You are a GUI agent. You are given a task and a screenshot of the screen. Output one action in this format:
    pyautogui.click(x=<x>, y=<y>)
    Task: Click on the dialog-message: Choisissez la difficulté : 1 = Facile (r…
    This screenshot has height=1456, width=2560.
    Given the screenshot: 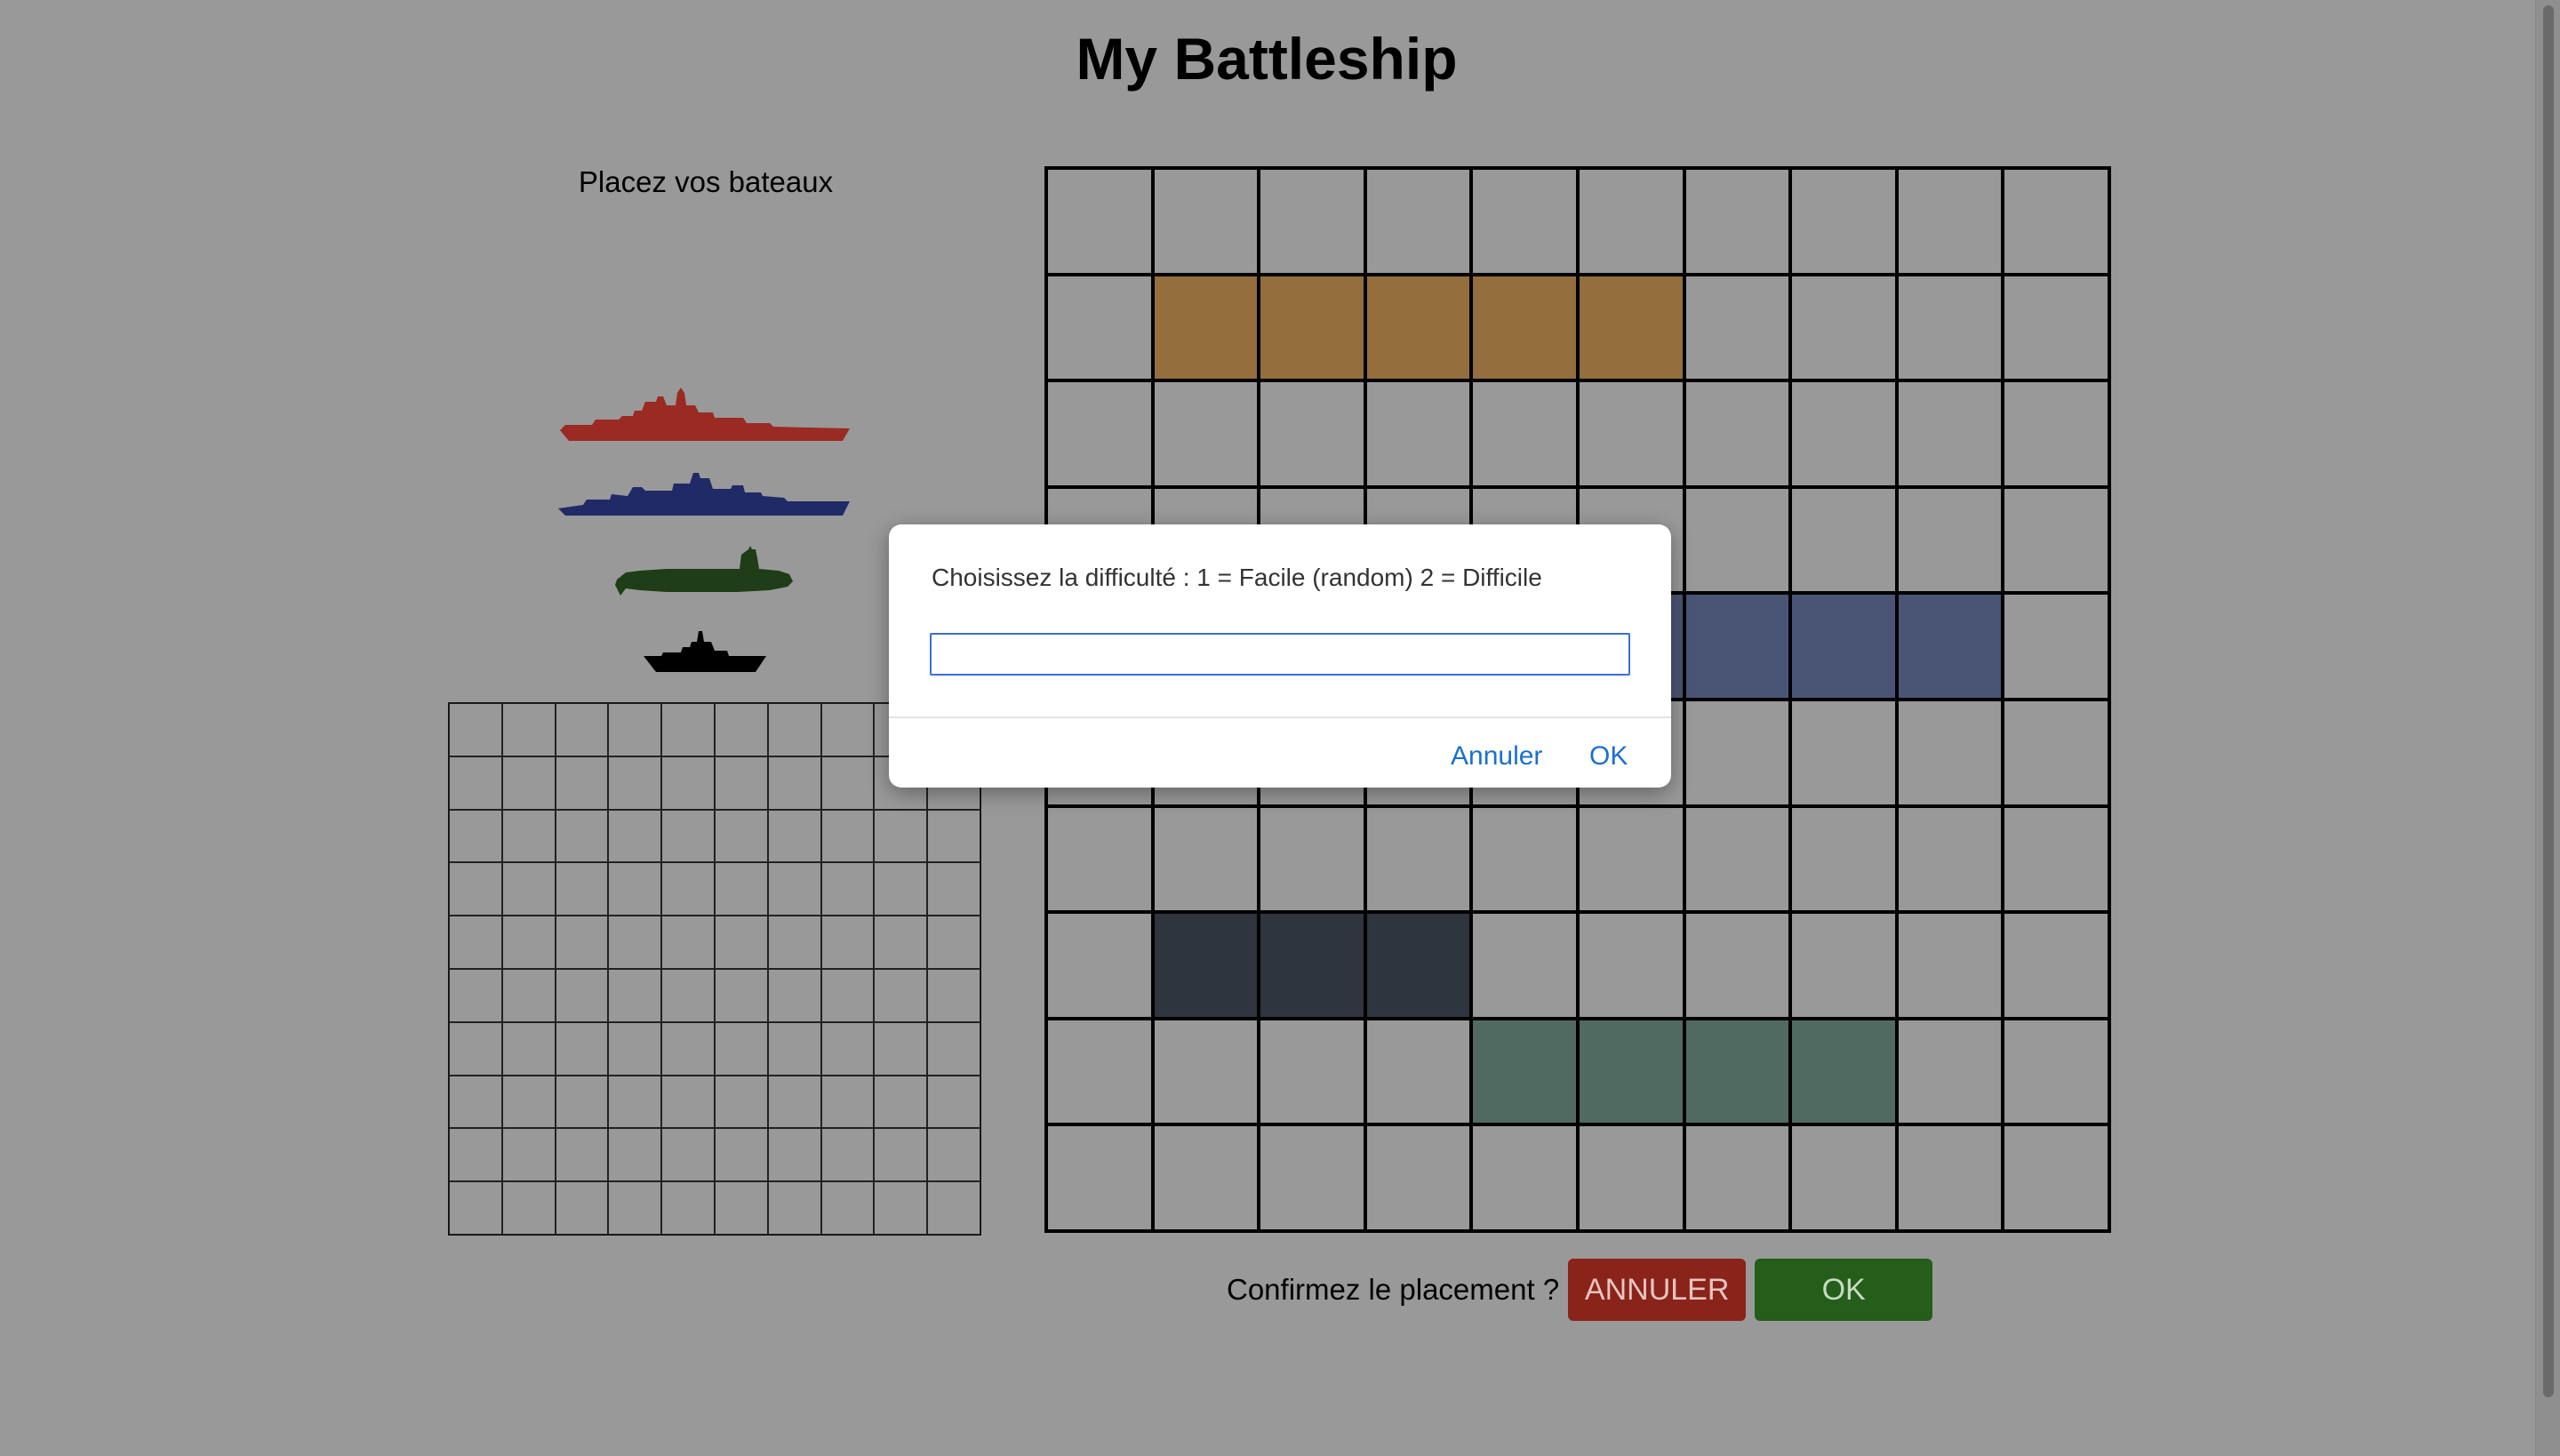 What is the action you would take?
    pyautogui.click(x=1237, y=577)
    